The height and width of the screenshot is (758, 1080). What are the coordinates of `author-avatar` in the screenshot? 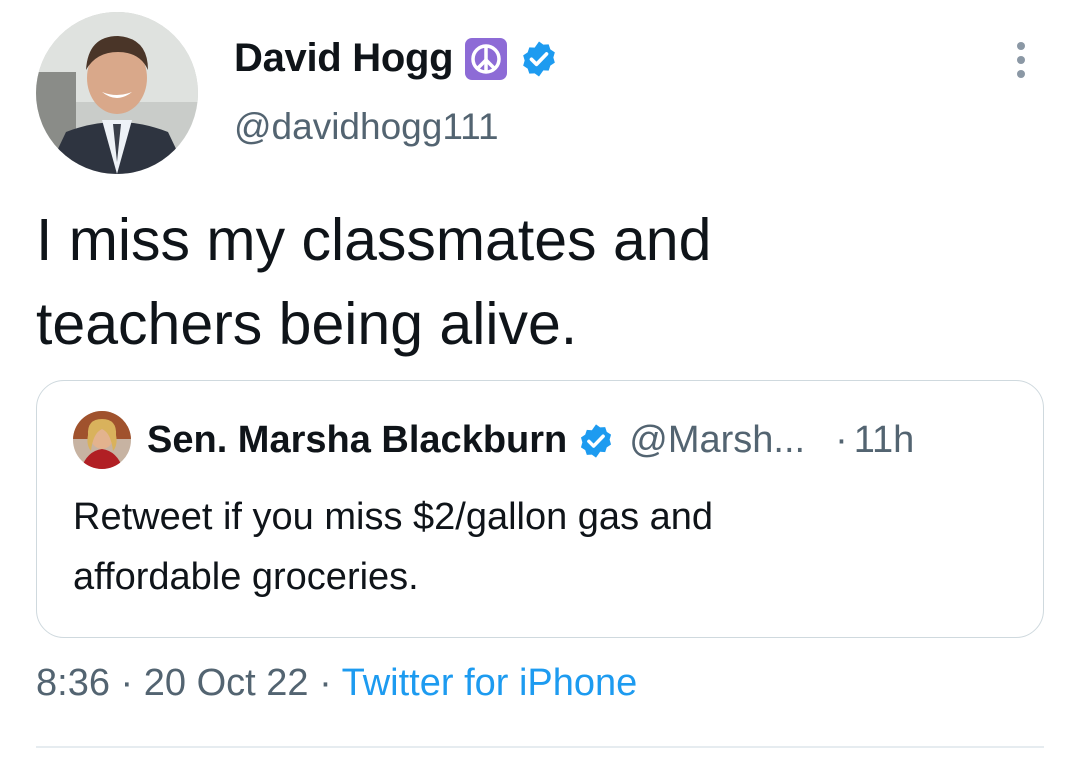 It's located at (117, 93).